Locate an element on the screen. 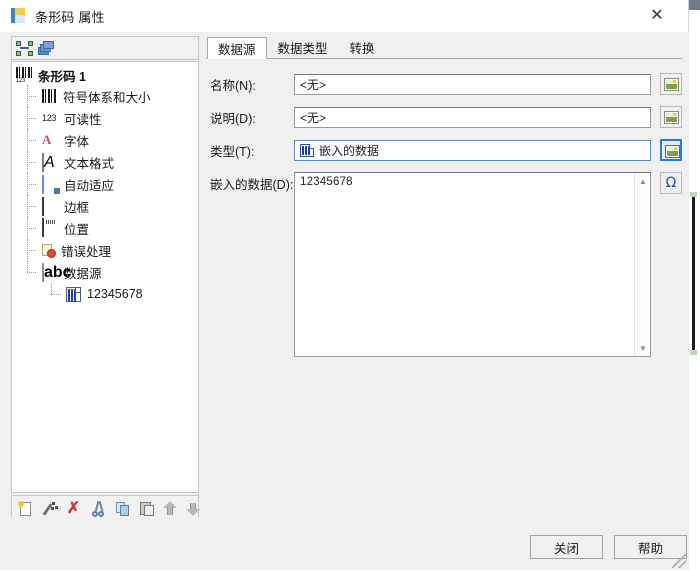 This screenshot has width=700, height=570. tree-item-label: 文本格式 is located at coordinates (89, 163).